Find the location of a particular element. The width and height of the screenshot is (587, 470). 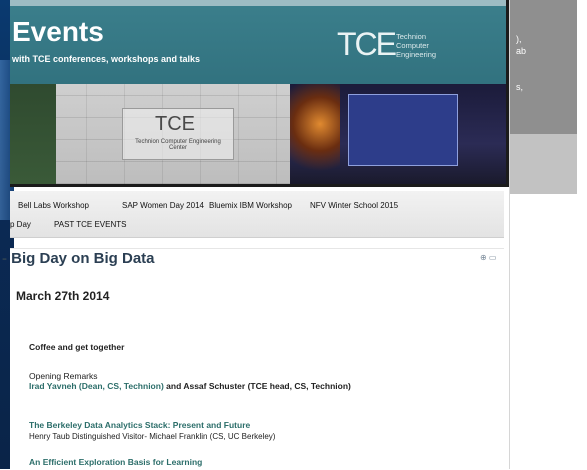

sidebar-text-fragment: s, is located at coordinates (520, 87).